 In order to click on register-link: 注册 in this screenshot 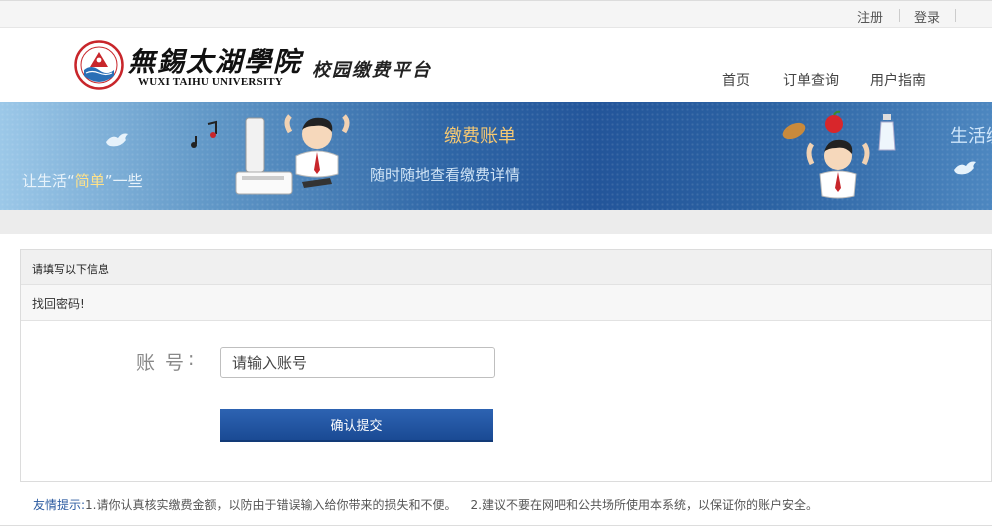, I will do `click(870, 16)`.